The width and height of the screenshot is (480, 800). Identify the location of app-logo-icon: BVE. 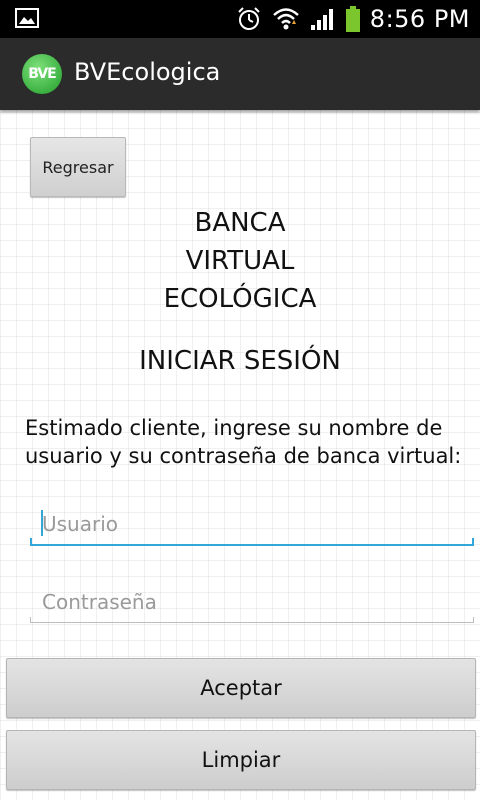
(42, 74).